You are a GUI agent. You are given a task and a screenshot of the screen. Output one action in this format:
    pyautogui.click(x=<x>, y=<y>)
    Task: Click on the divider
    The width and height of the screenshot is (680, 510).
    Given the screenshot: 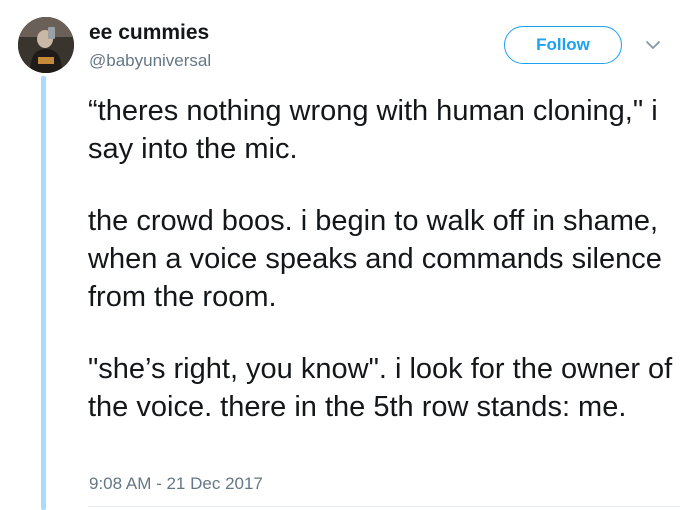 What is the action you would take?
    pyautogui.click(x=384, y=506)
    